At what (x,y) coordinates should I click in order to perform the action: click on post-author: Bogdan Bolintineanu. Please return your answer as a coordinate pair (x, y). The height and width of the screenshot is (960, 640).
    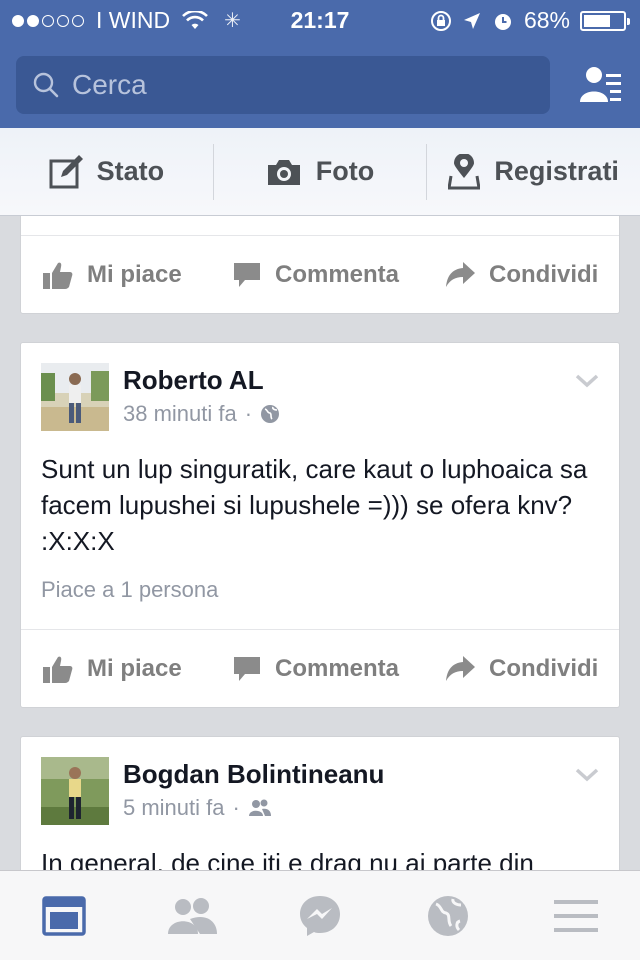
    Looking at the image, I should click on (253, 774).